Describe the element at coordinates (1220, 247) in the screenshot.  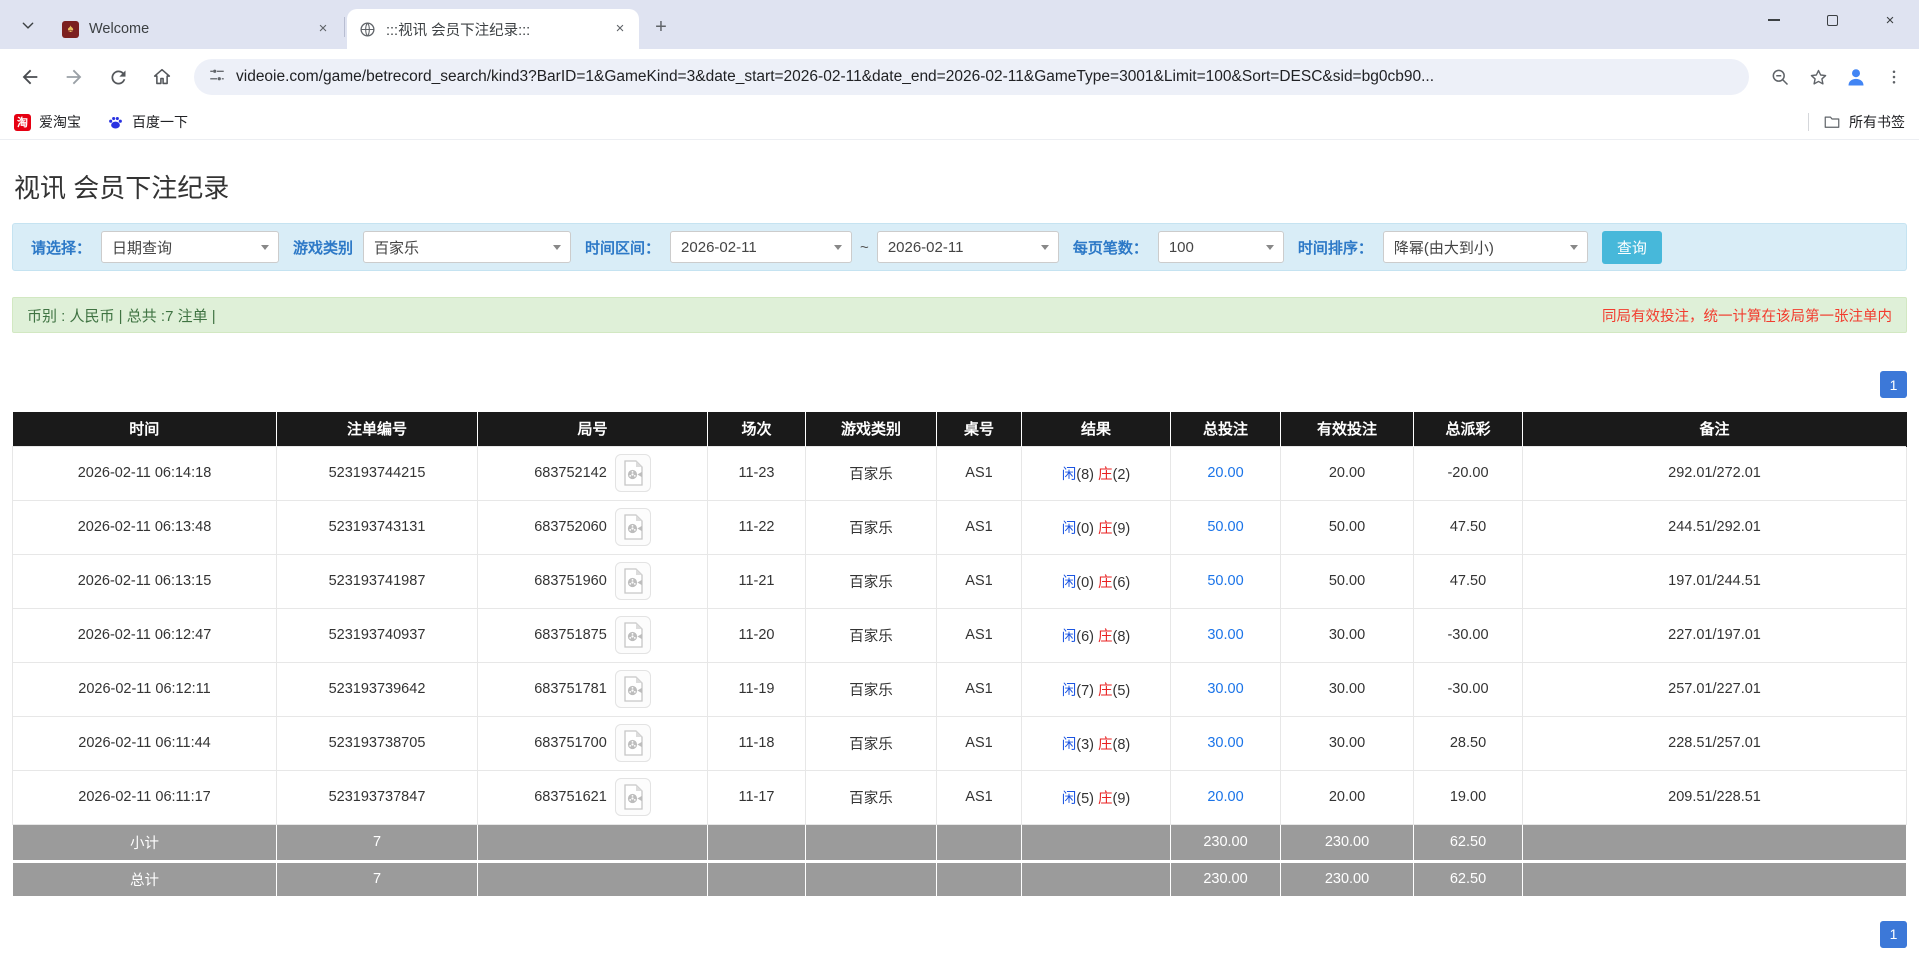
I see `per-page-select: 100` at that location.